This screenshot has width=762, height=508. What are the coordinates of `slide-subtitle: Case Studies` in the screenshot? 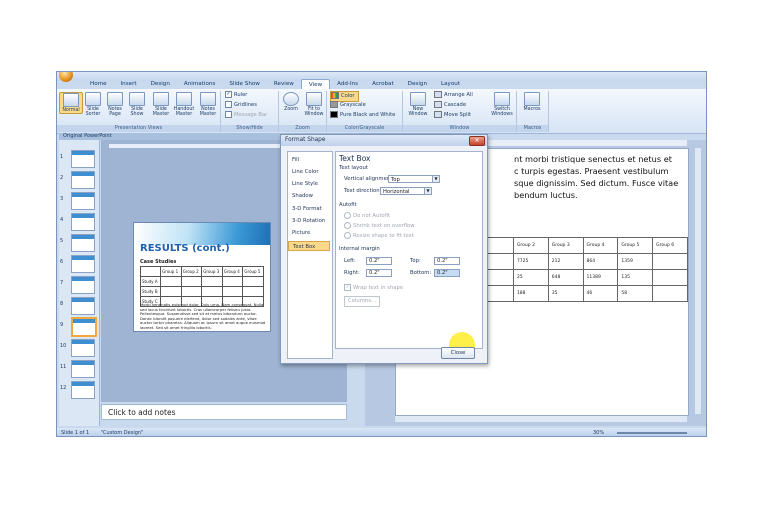 It's located at (158, 262).